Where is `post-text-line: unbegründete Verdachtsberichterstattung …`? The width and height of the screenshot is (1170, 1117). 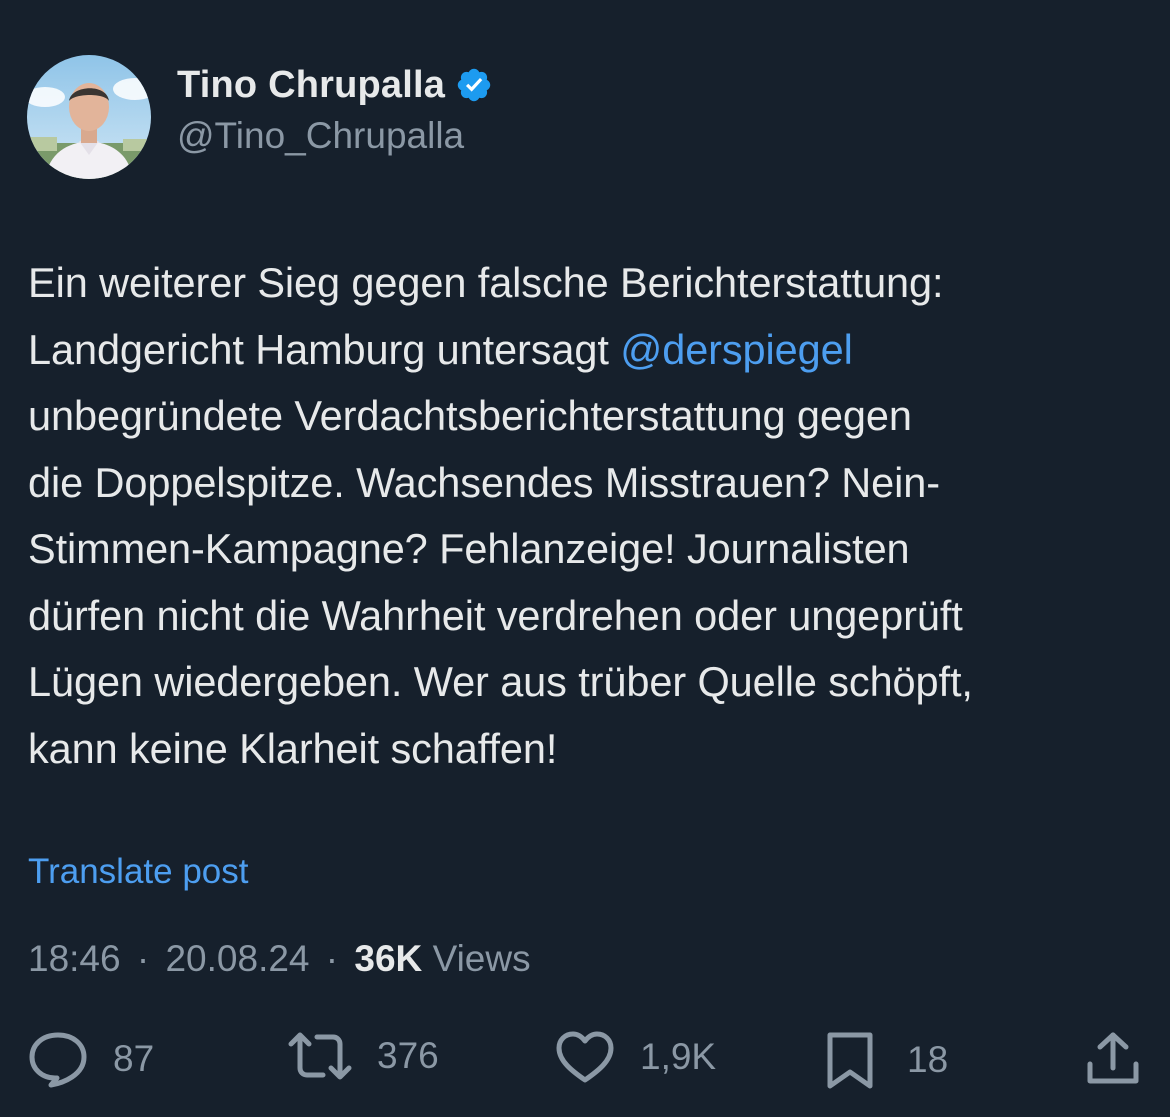 post-text-line: unbegründete Verdachtsberichterstattung … is located at coordinates (590, 416).